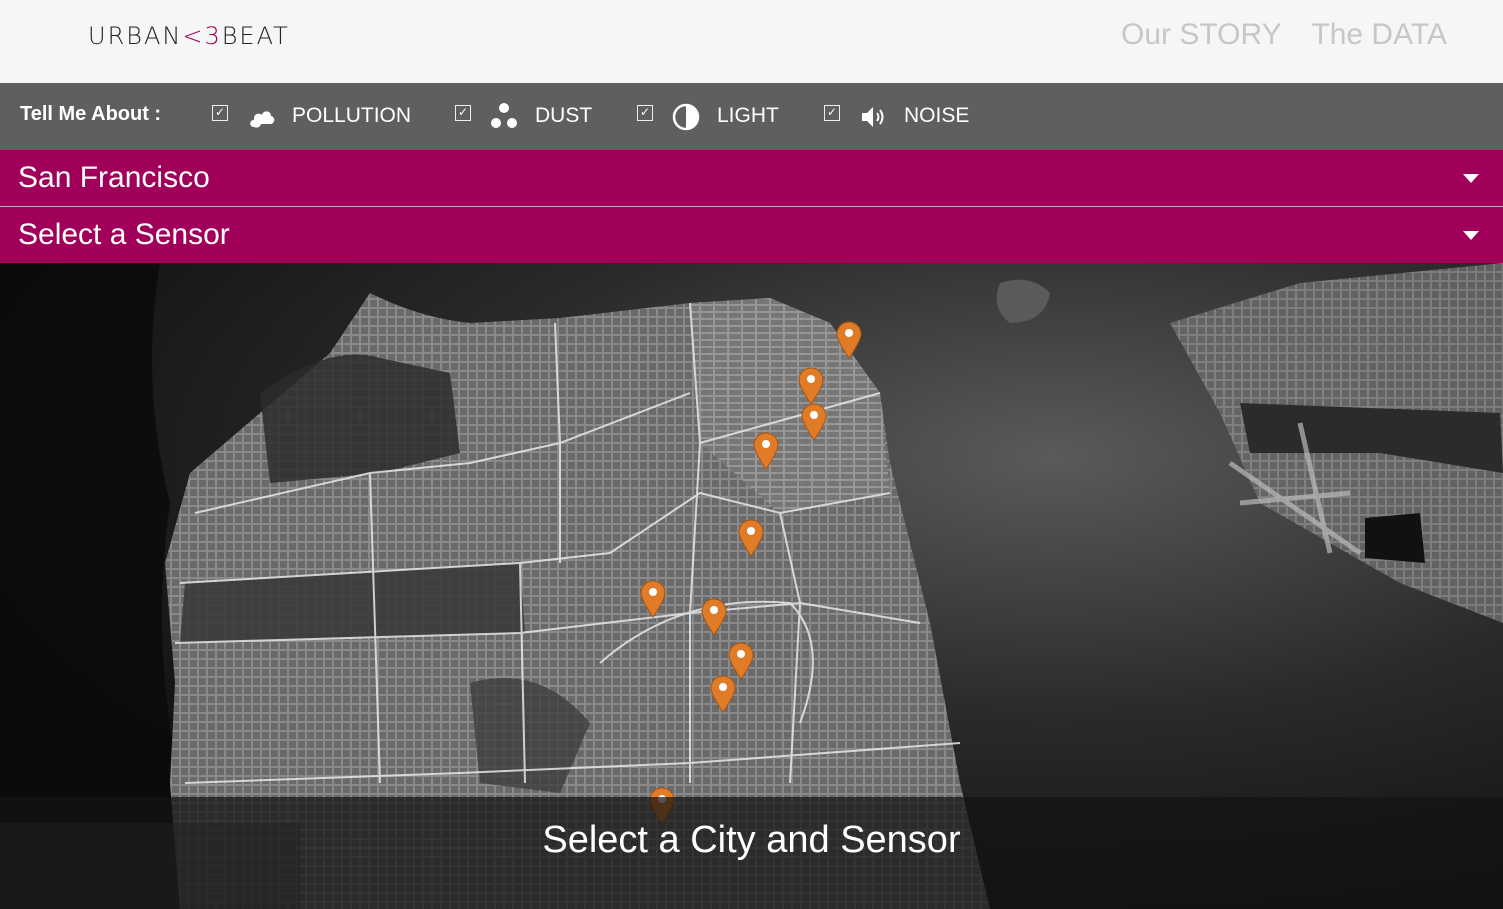  What do you see at coordinates (873, 117) in the screenshot?
I see `speaker-icon` at bounding box center [873, 117].